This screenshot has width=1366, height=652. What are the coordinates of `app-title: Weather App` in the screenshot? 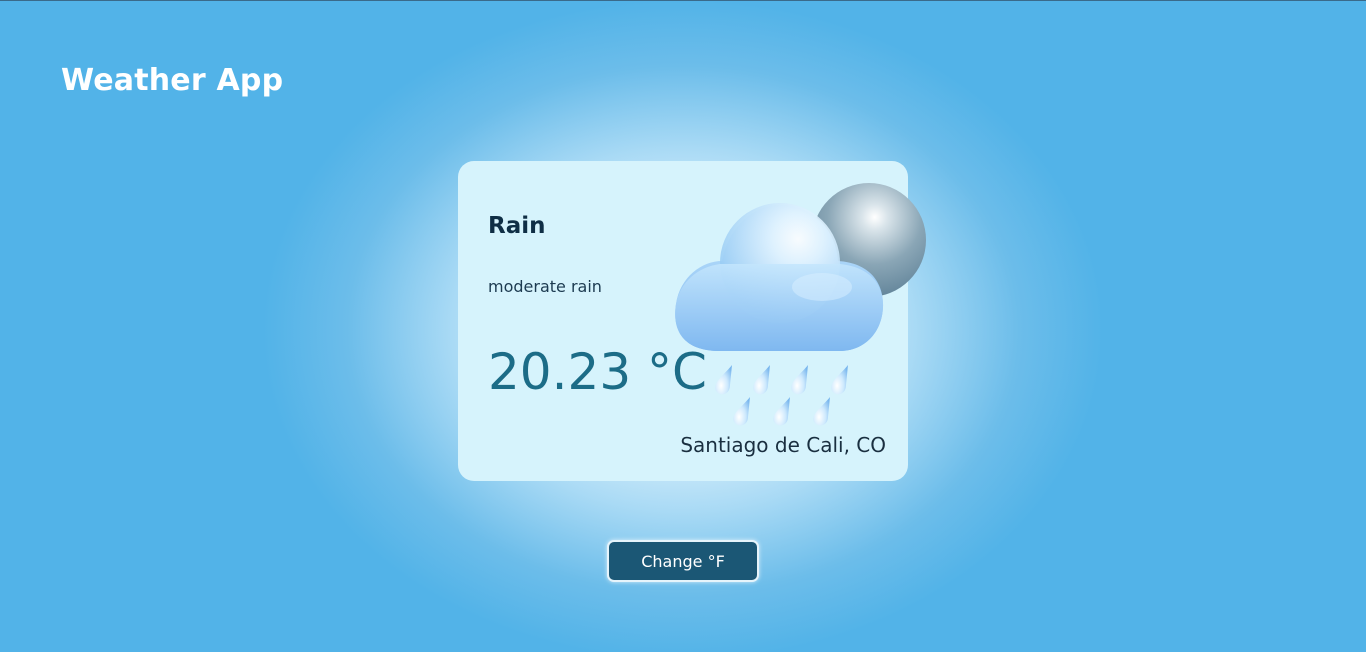 It's located at (172, 80).